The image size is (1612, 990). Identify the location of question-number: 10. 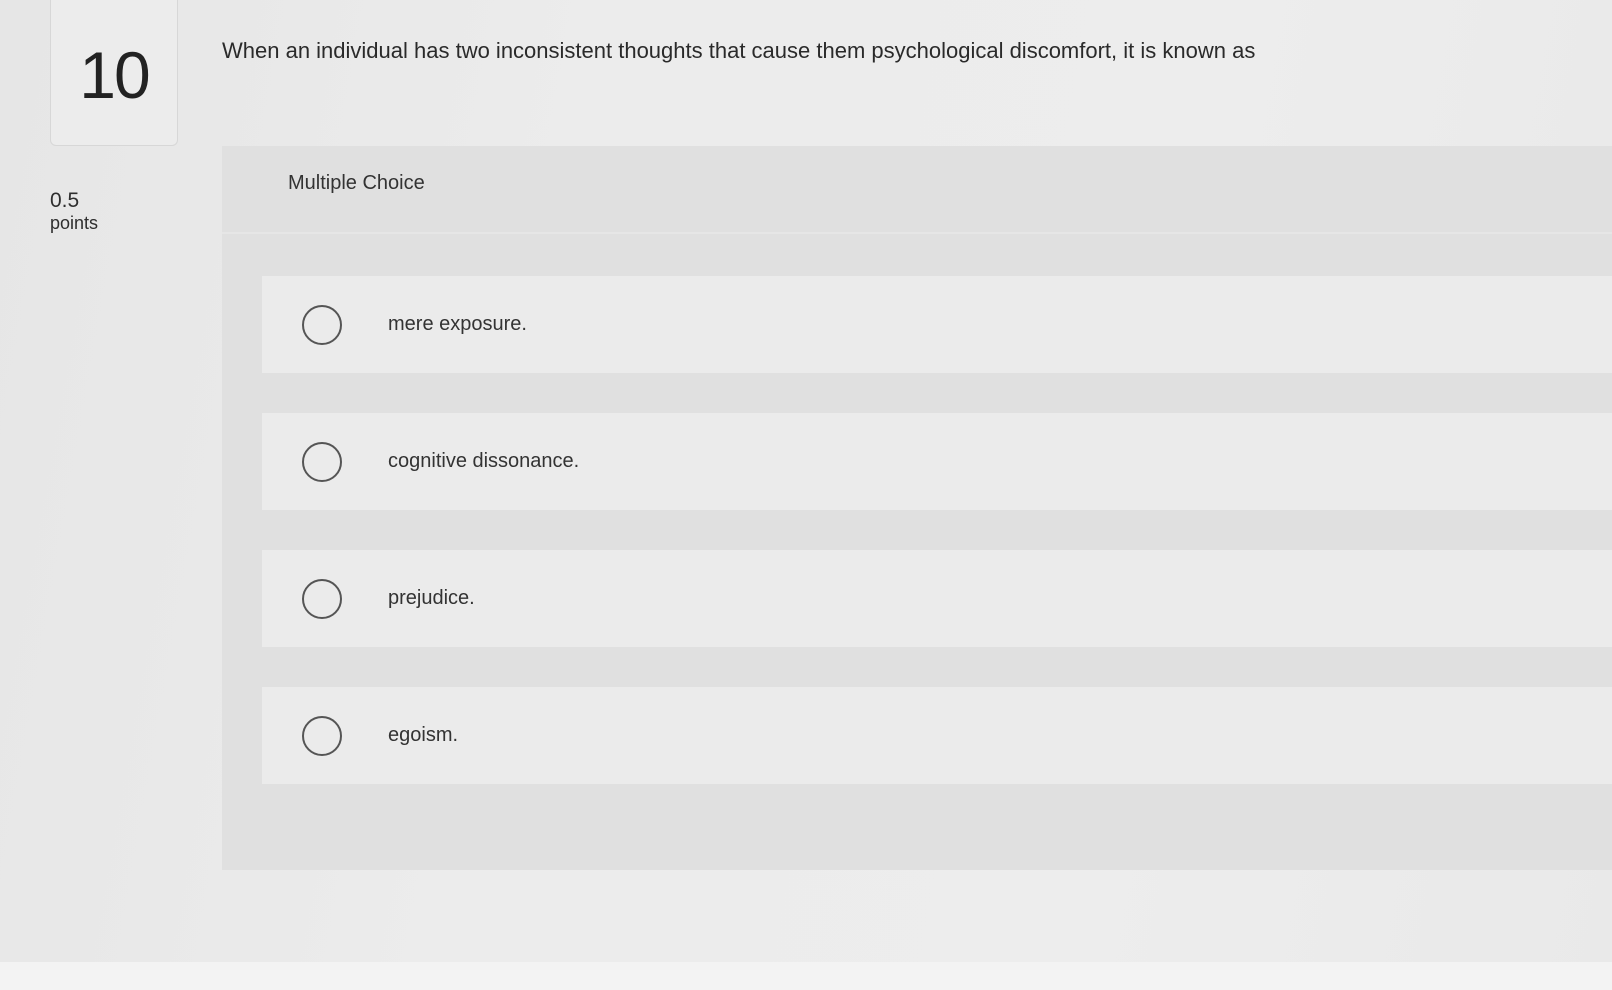
(114, 74).